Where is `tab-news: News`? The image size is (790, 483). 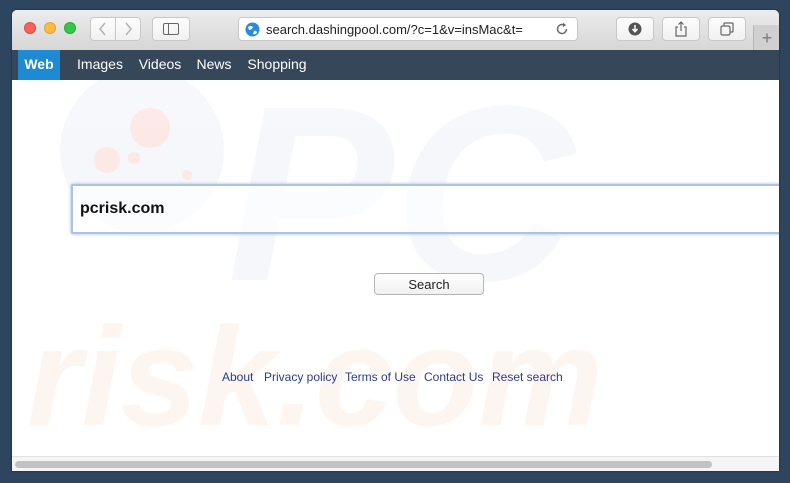
tab-news: News is located at coordinates (214, 65).